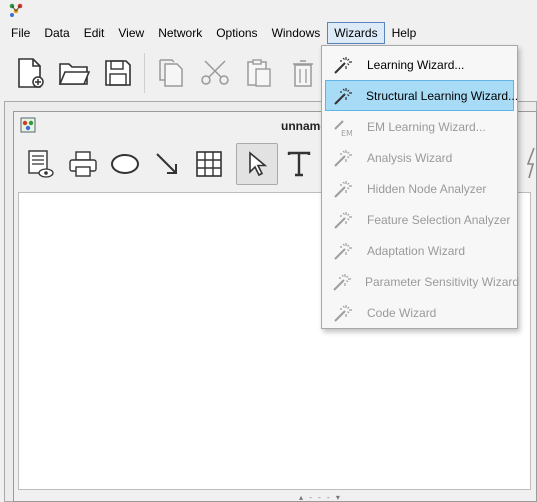 The width and height of the screenshot is (537, 502). What do you see at coordinates (404, 33) in the screenshot?
I see `menu-help: Help` at bounding box center [404, 33].